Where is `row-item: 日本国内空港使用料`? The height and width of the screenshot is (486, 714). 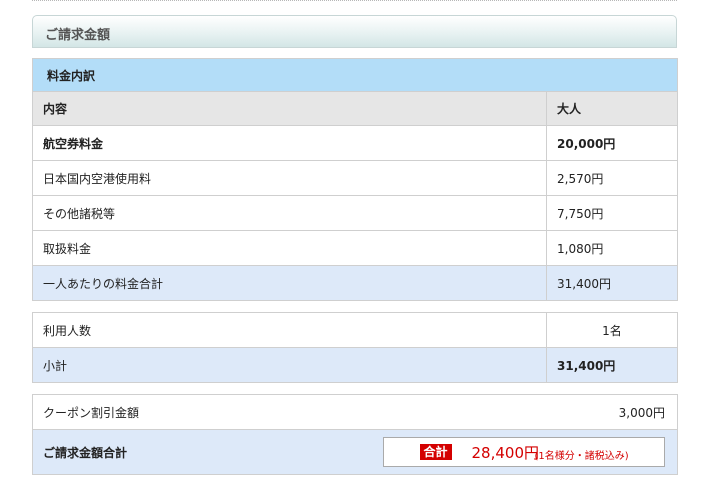
row-item: 日本国内空港使用料 is located at coordinates (289, 178).